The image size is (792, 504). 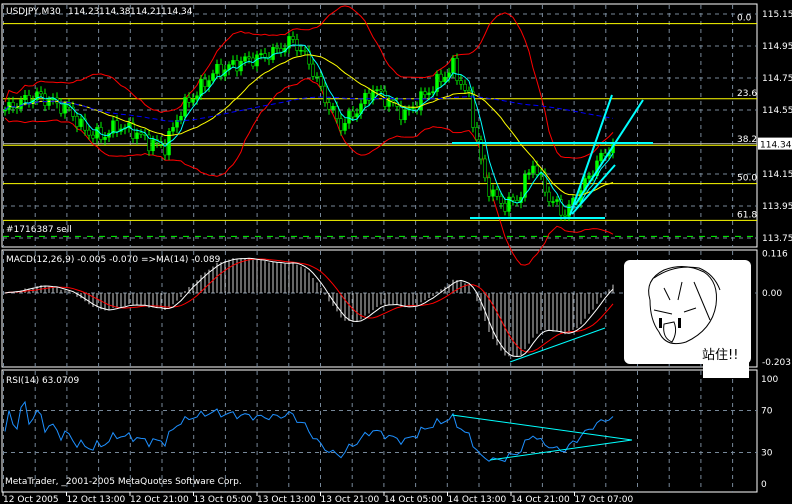 What do you see at coordinates (561, 450) in the screenshot?
I see `rsi-trendline` at bounding box center [561, 450].